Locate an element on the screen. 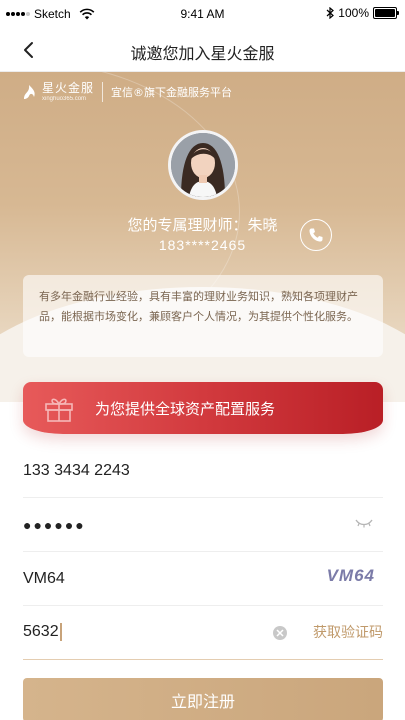 The image size is (405, 720). gift-icon is located at coordinates (59, 410).